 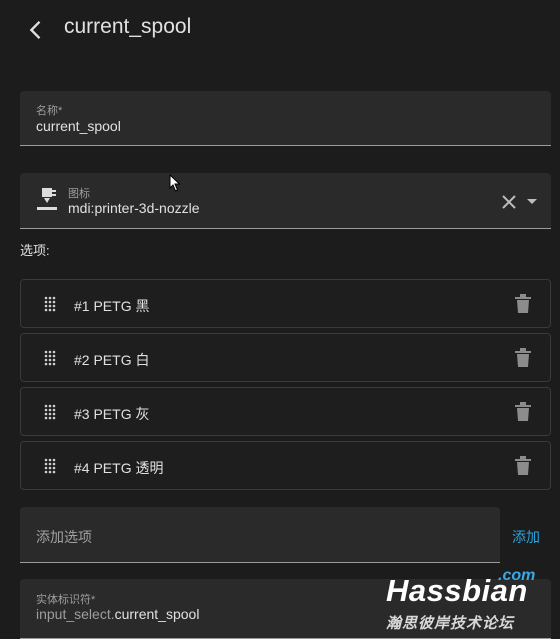 I want to click on add-option-field: 添加选项, so click(x=260, y=535).